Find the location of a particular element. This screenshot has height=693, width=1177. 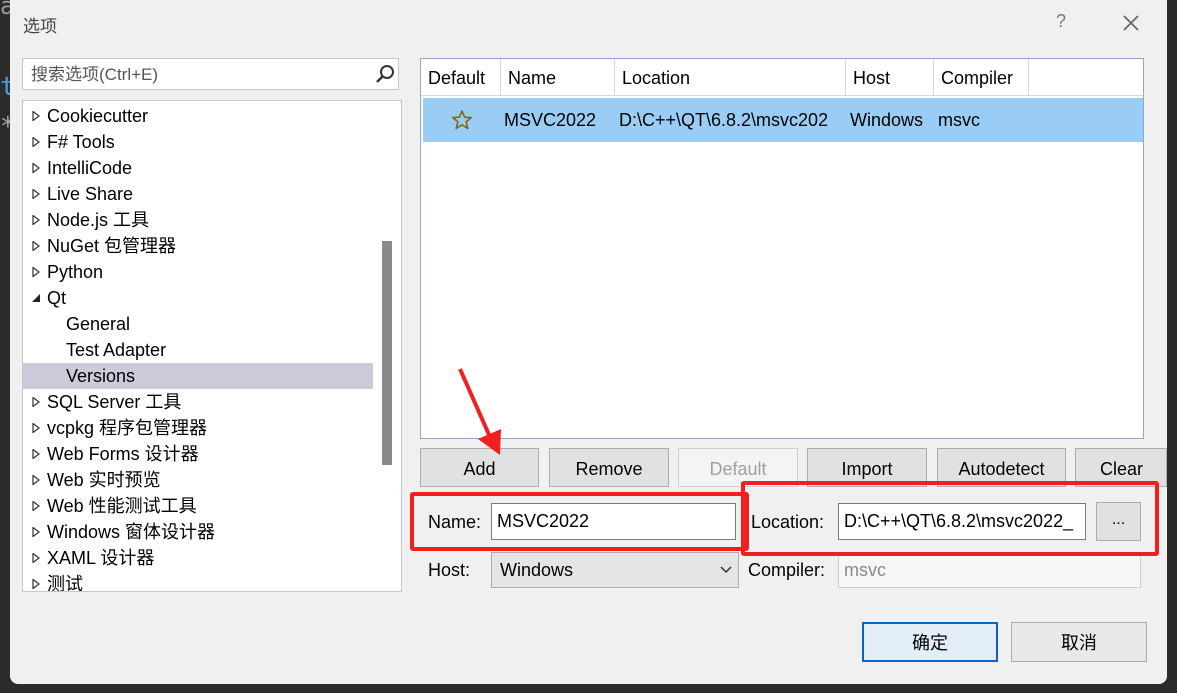

remove-button: Remove is located at coordinates (609, 467).